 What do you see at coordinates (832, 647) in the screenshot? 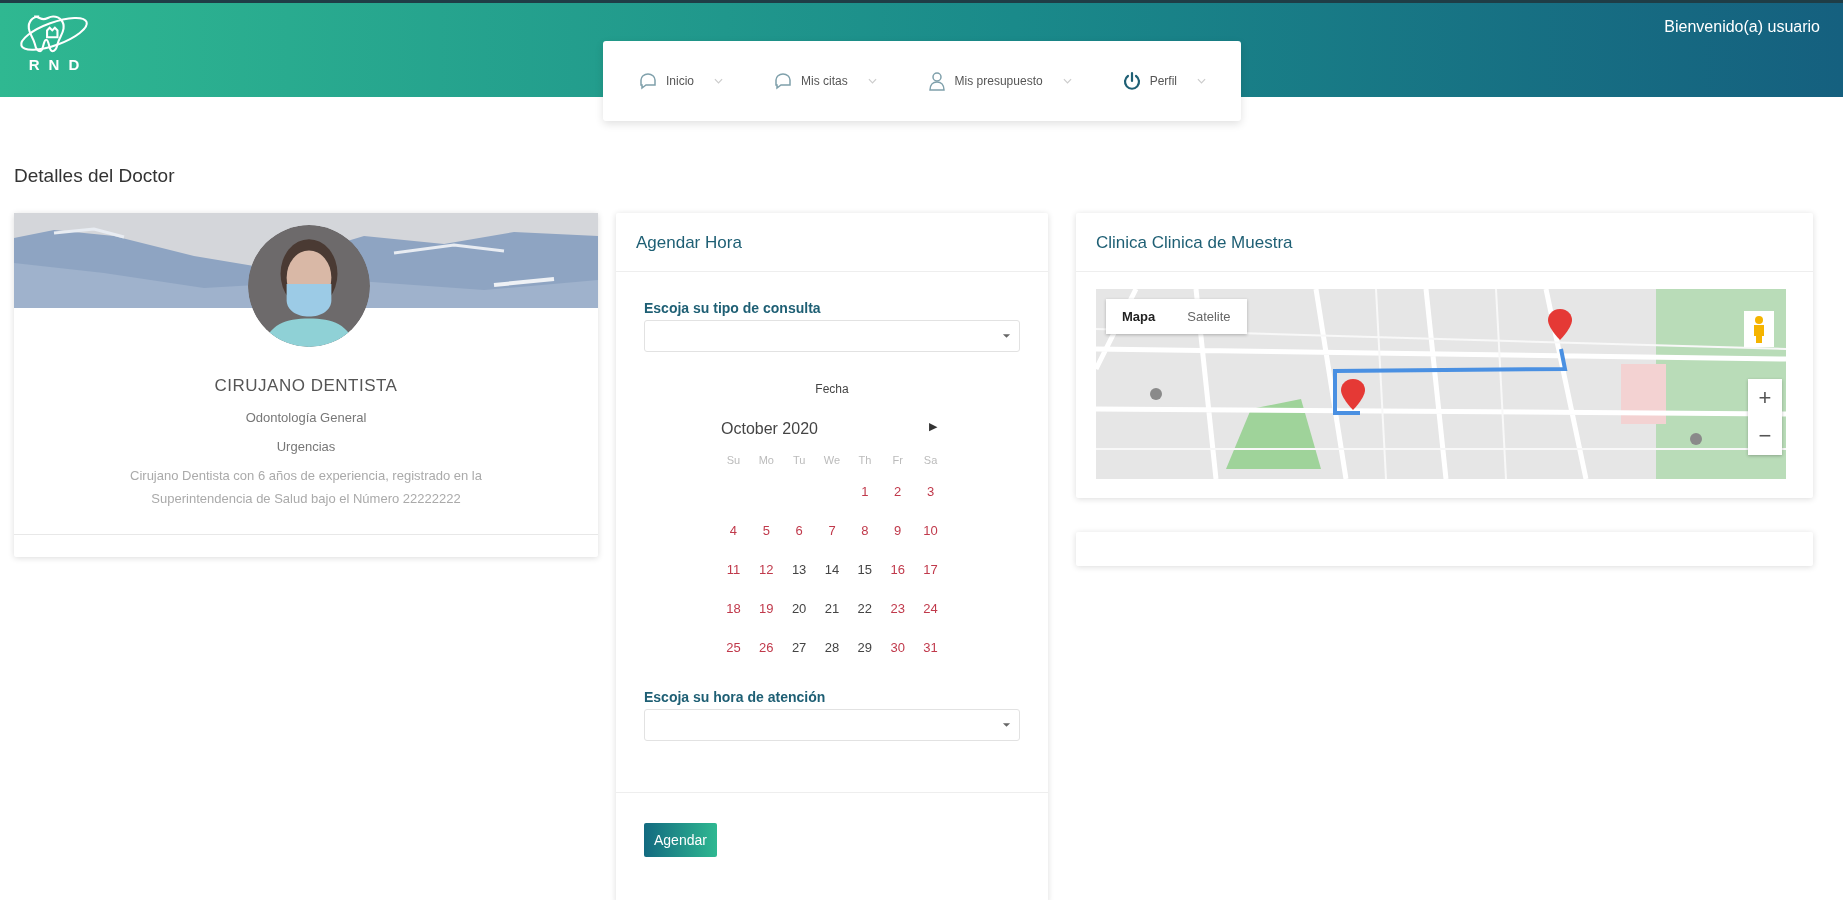
I see `calendar-day: 28` at bounding box center [832, 647].